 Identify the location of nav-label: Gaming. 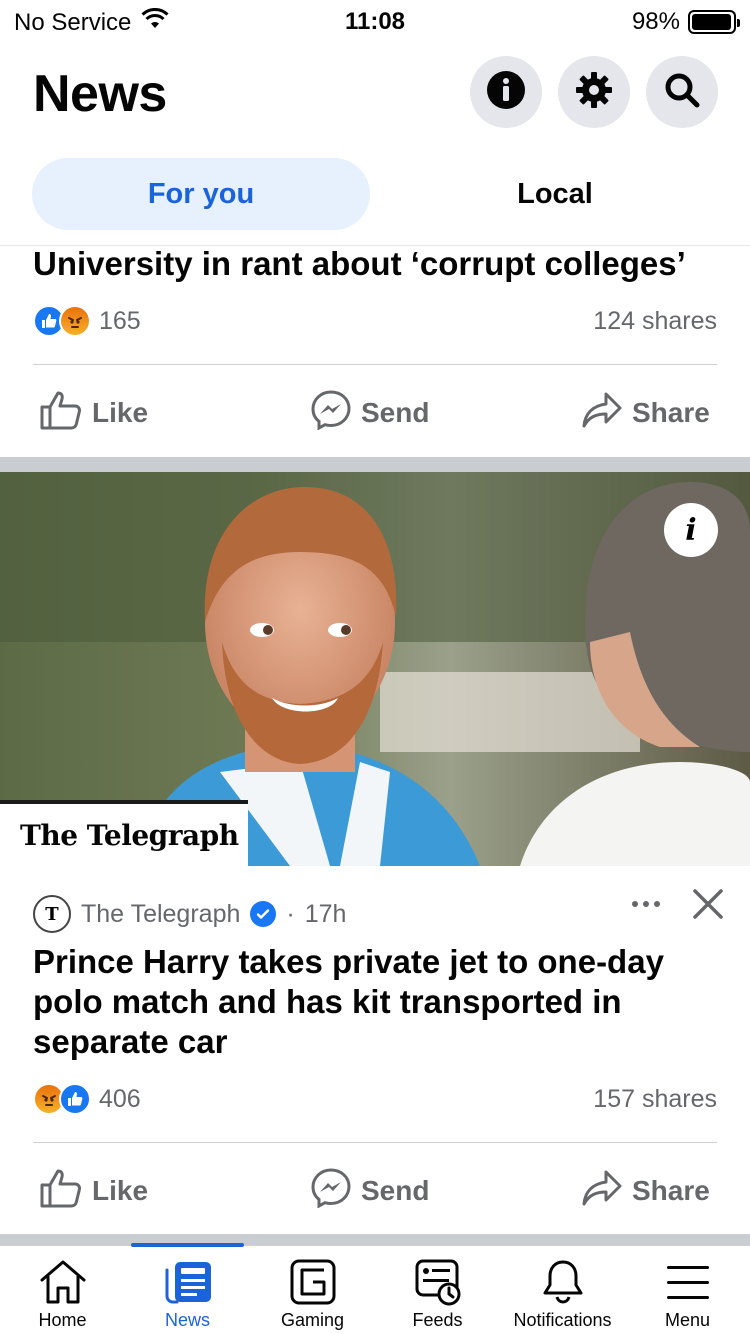
(312, 1320).